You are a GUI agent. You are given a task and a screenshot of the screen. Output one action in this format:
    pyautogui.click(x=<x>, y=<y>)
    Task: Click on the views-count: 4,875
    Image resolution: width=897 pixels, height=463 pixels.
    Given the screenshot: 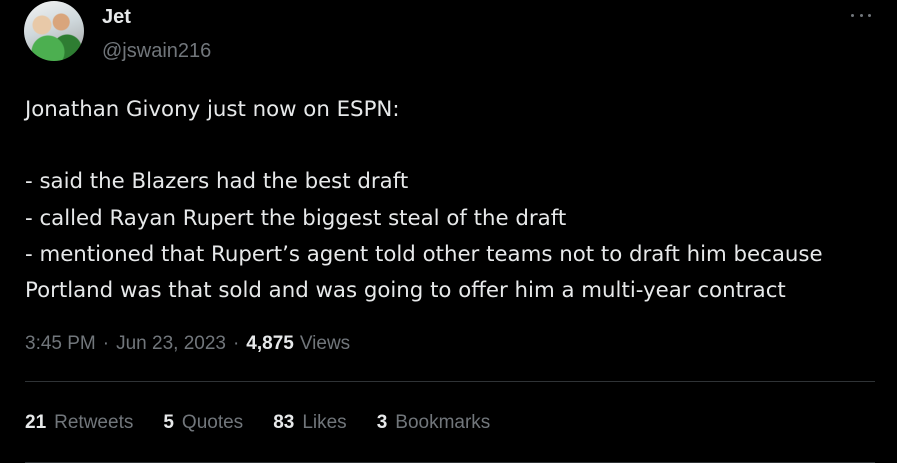 What is the action you would take?
    pyautogui.click(x=270, y=343)
    